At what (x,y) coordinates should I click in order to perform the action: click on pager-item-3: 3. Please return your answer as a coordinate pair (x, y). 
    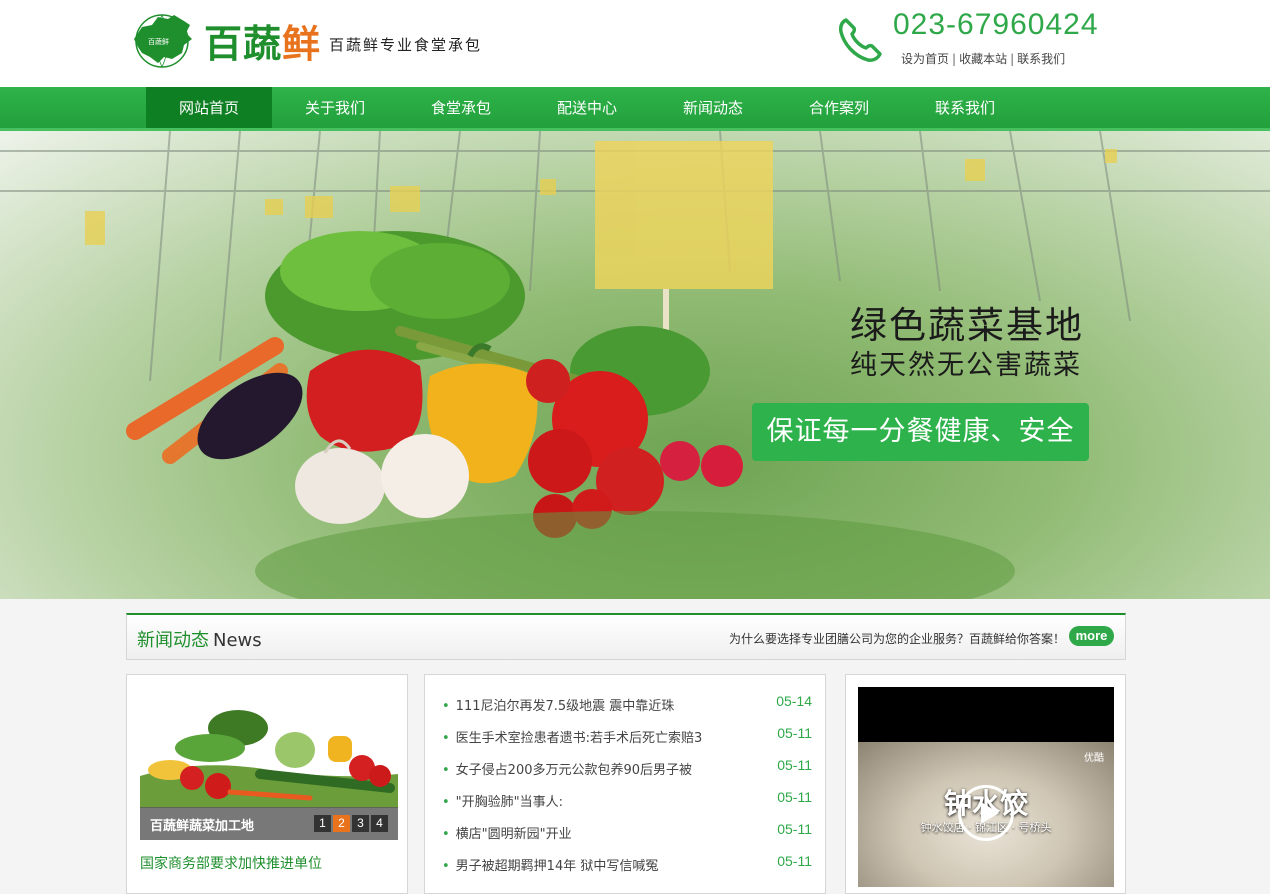
    Looking at the image, I should click on (360, 823).